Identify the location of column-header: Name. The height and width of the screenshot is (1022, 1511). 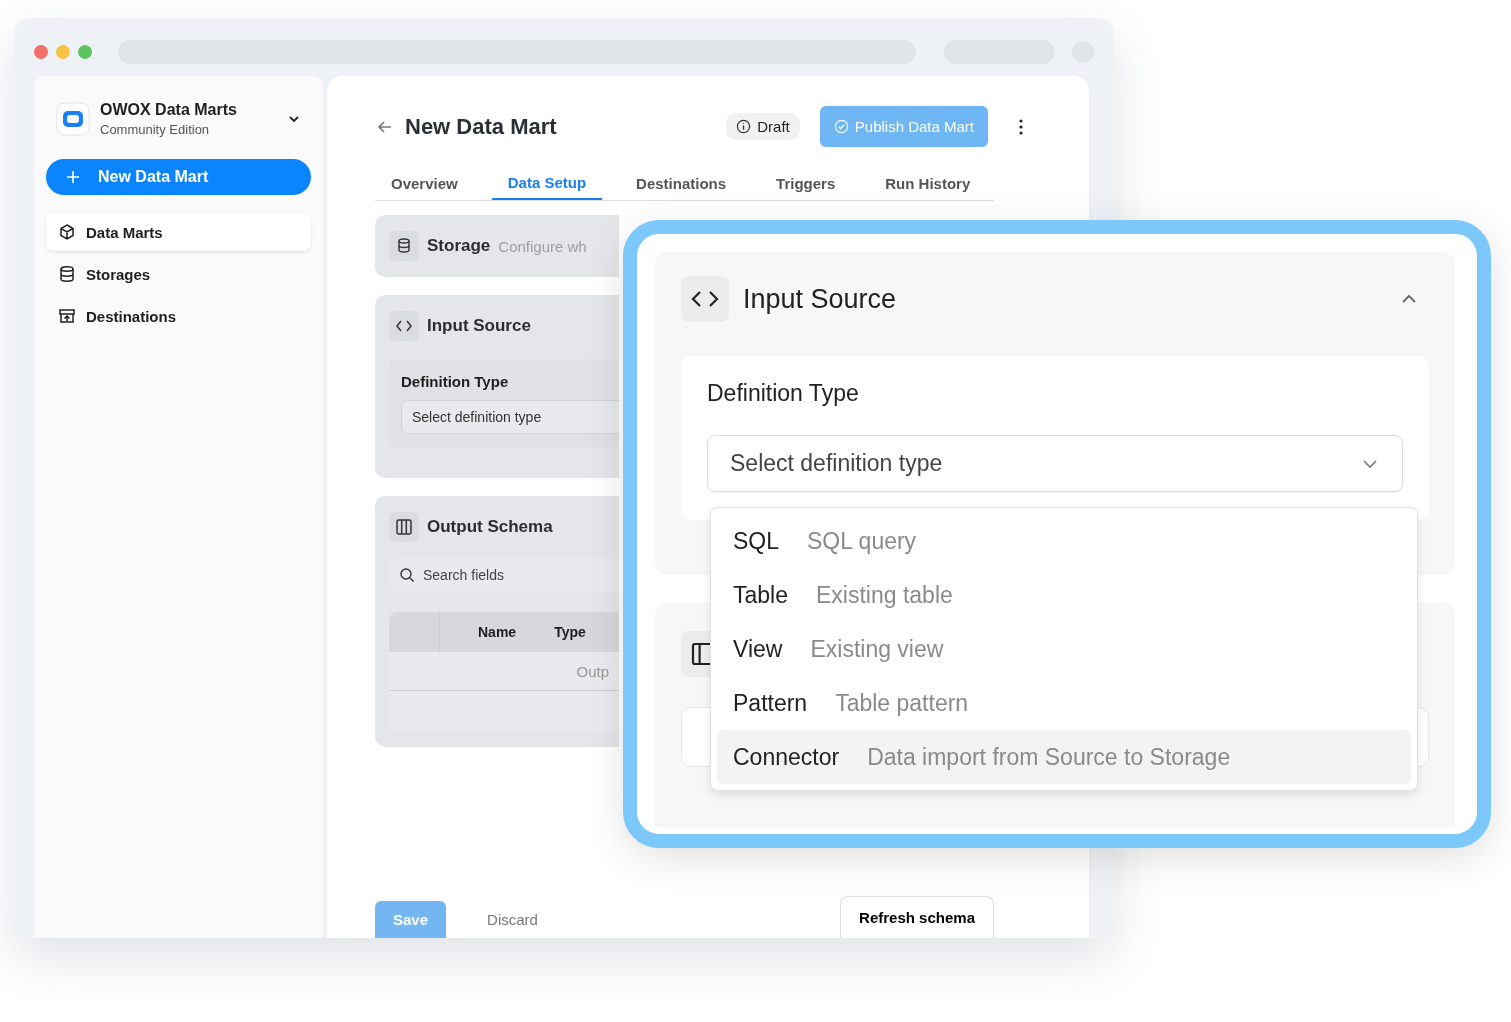
(497, 632).